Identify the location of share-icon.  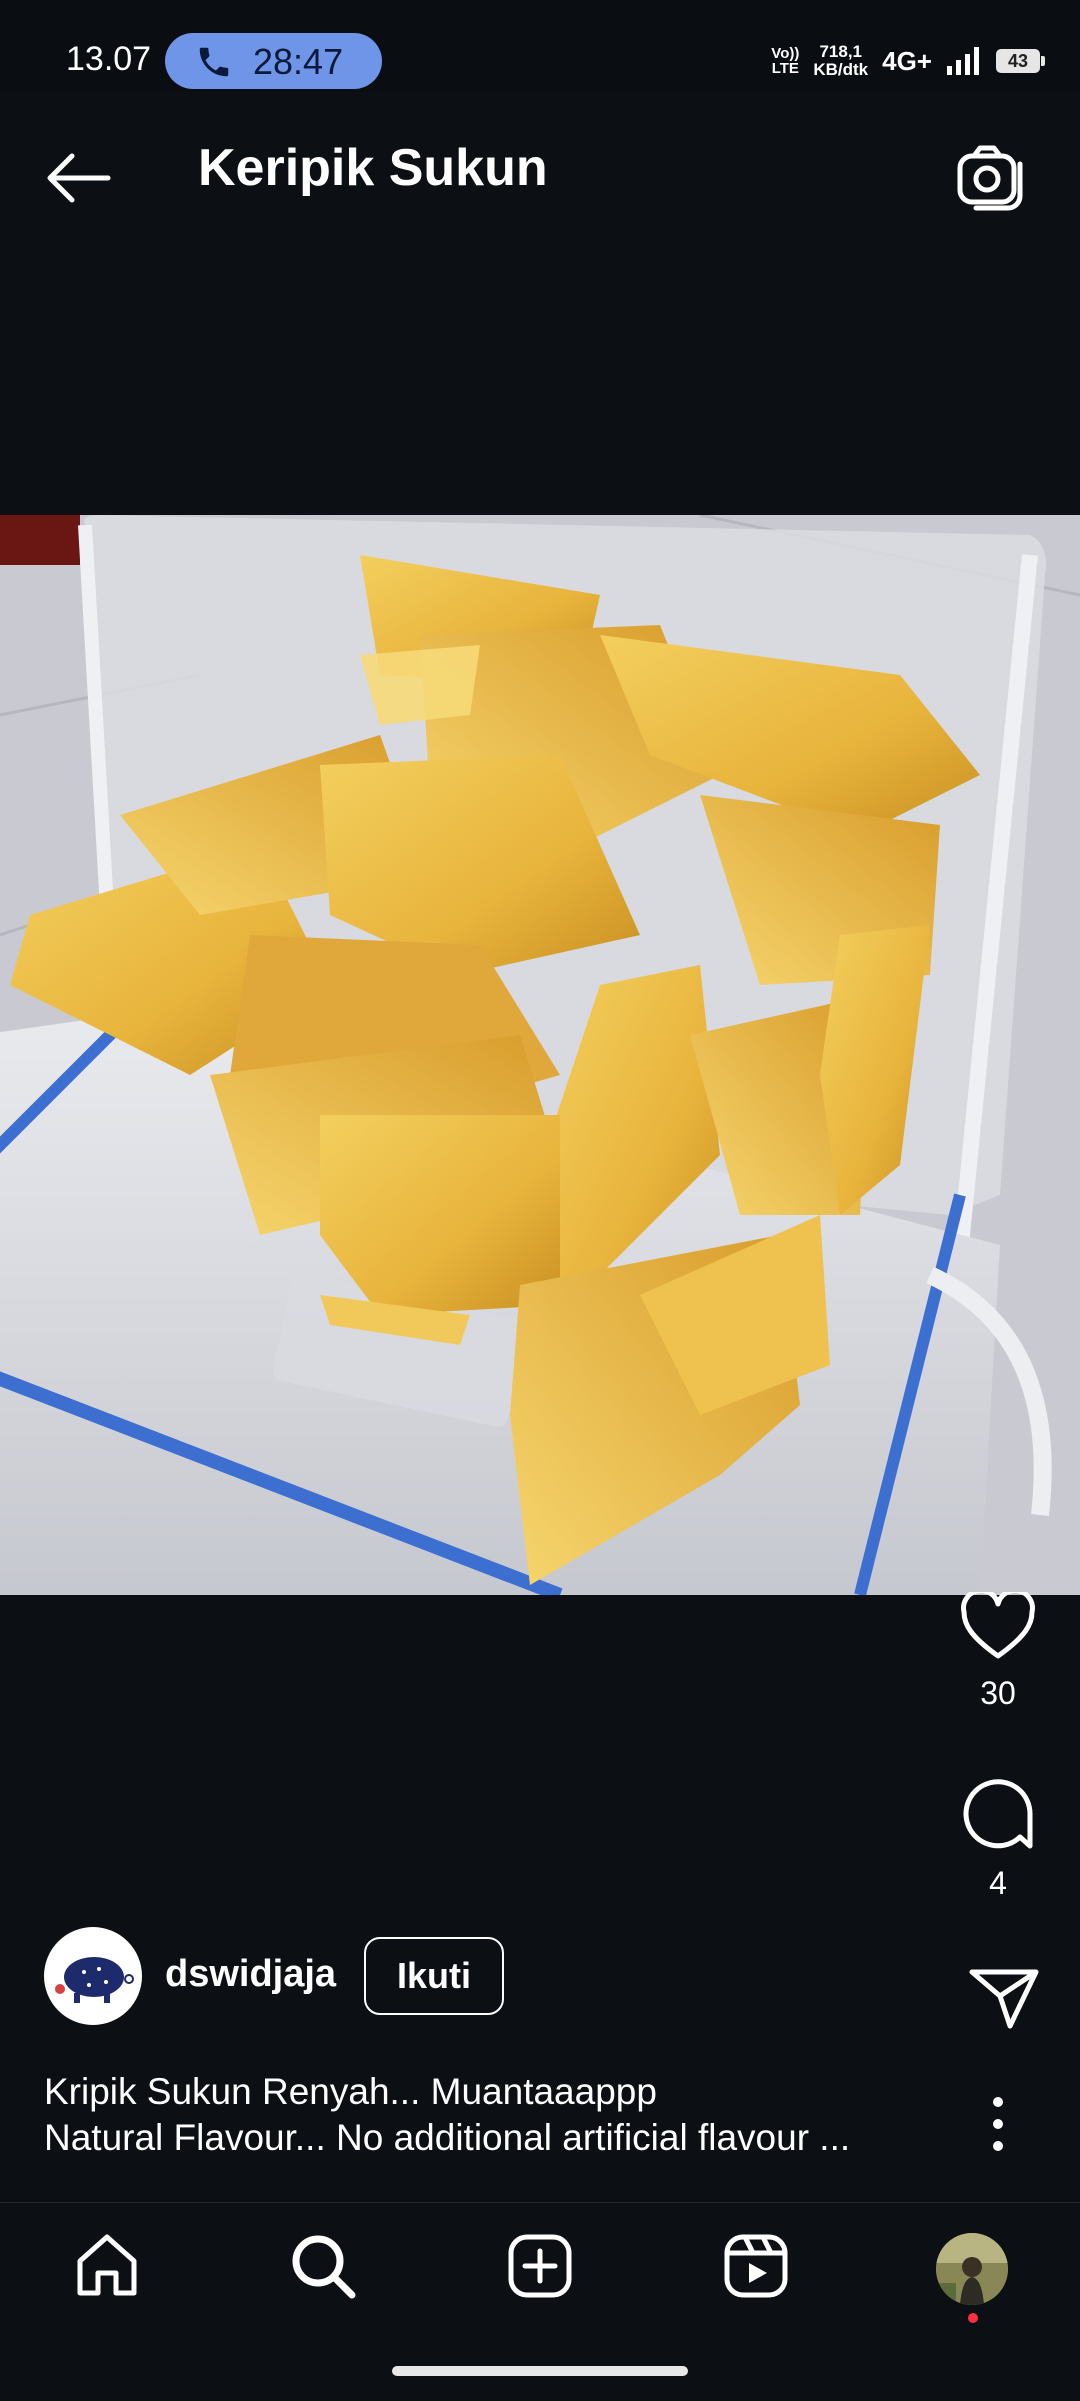
(1004, 1998).